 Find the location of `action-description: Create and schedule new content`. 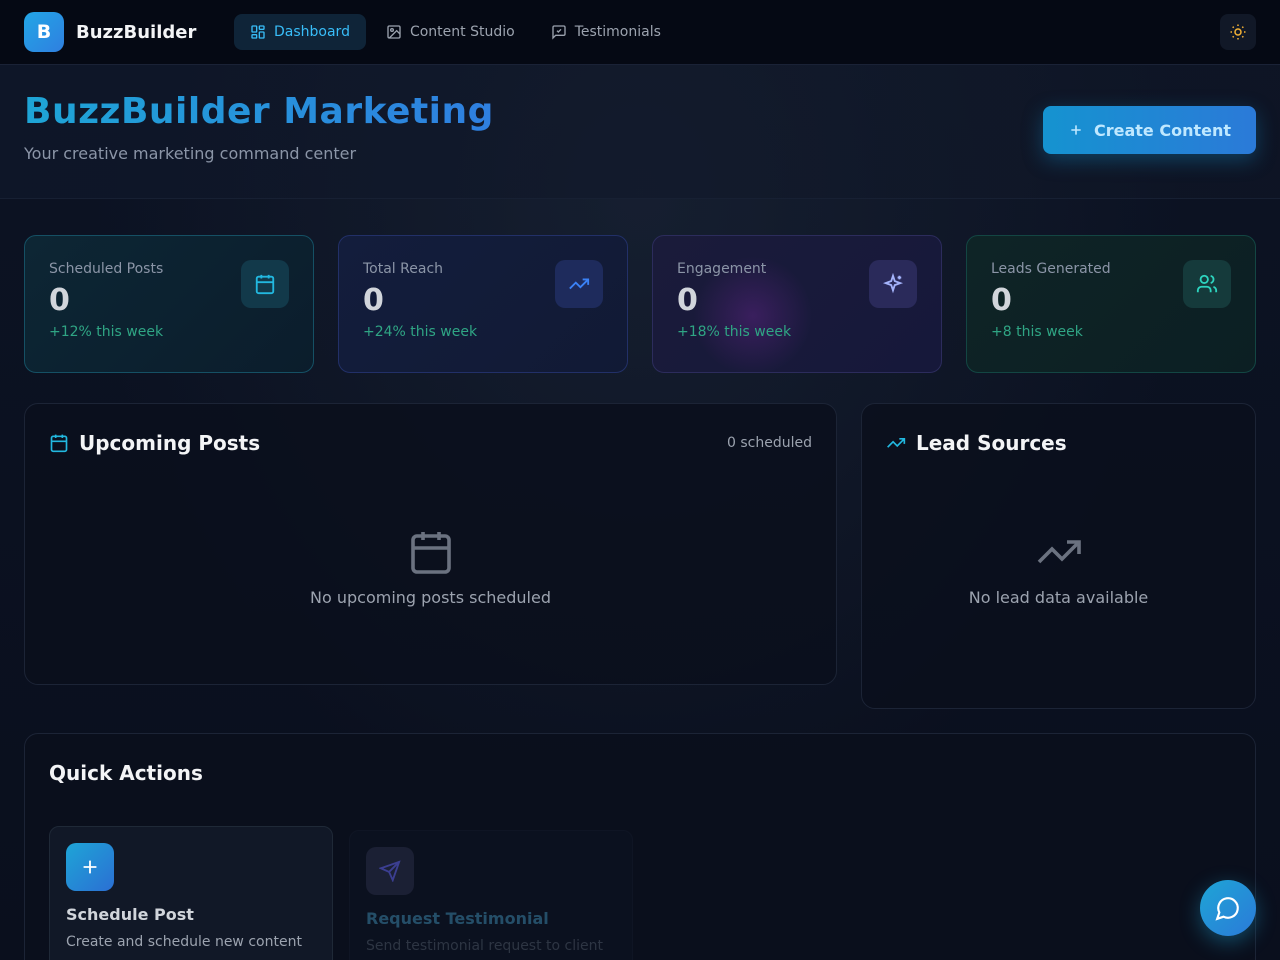

action-description: Create and schedule new content is located at coordinates (184, 942).